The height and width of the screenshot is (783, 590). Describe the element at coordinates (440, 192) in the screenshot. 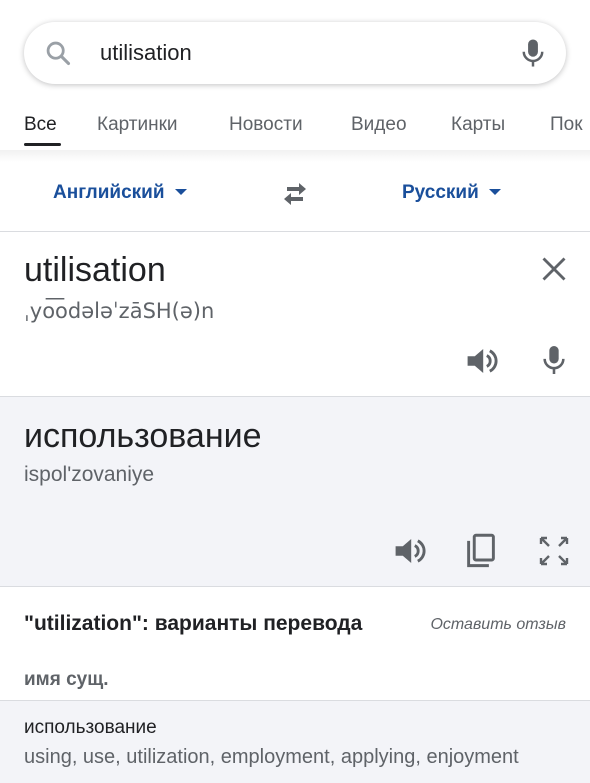

I see `target-language-label: Русский` at that location.